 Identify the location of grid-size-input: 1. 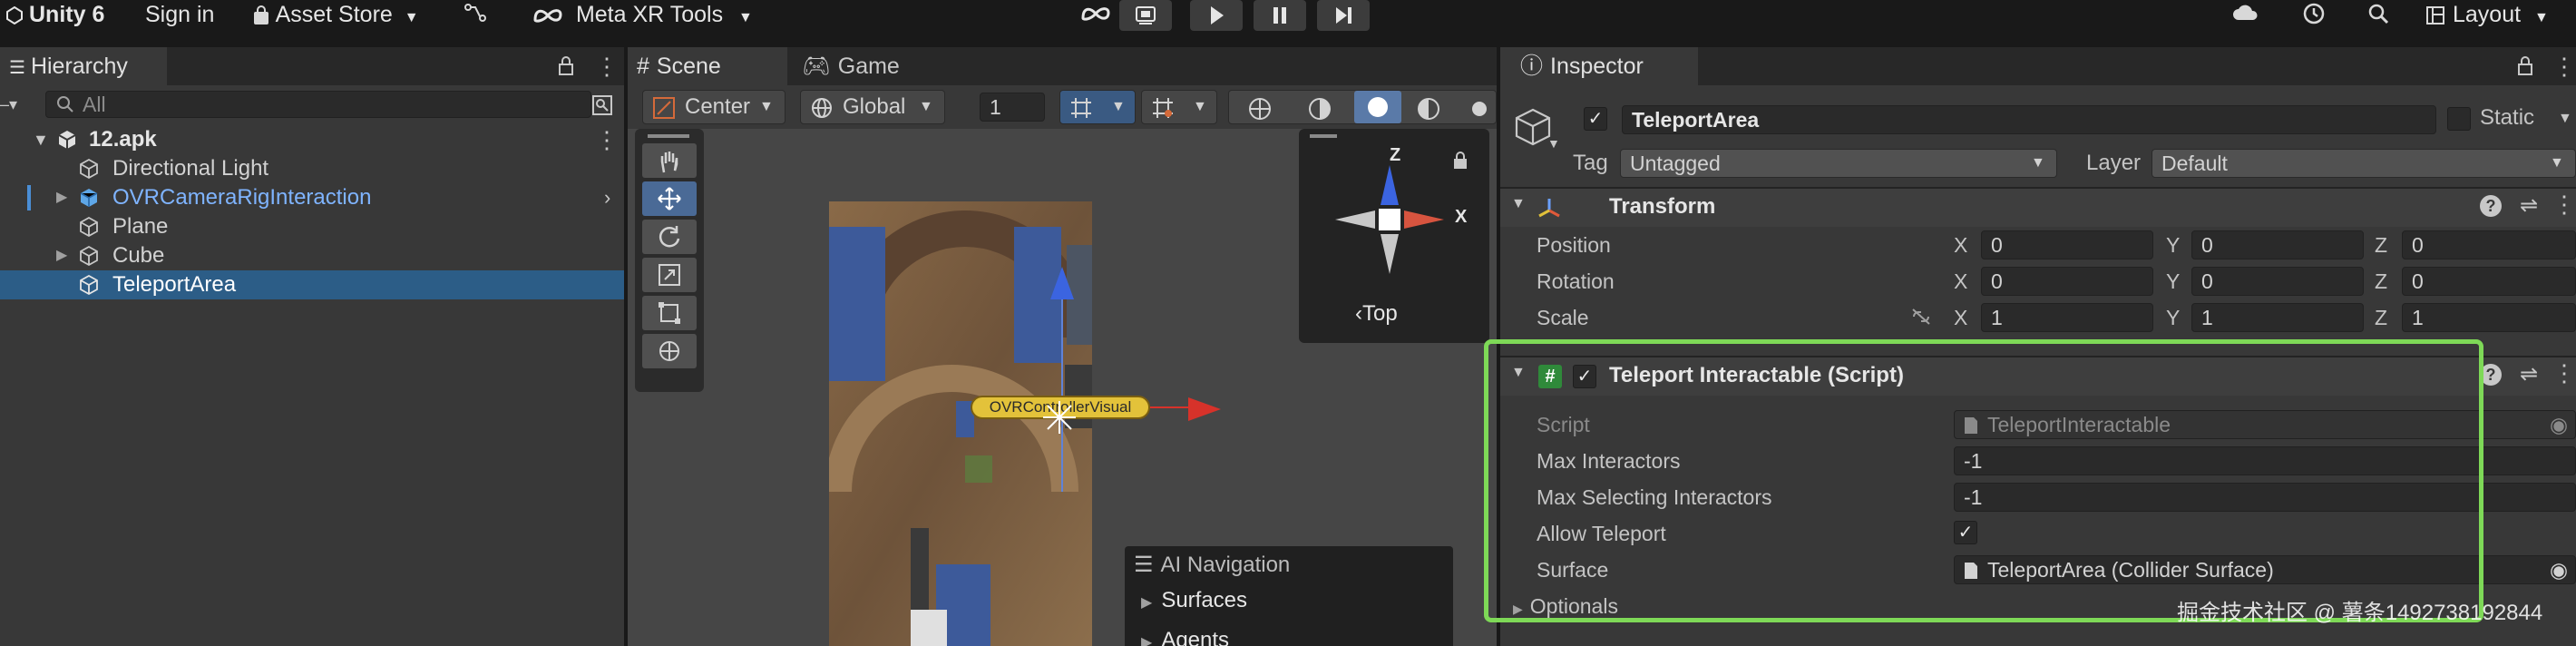
(1012, 108).